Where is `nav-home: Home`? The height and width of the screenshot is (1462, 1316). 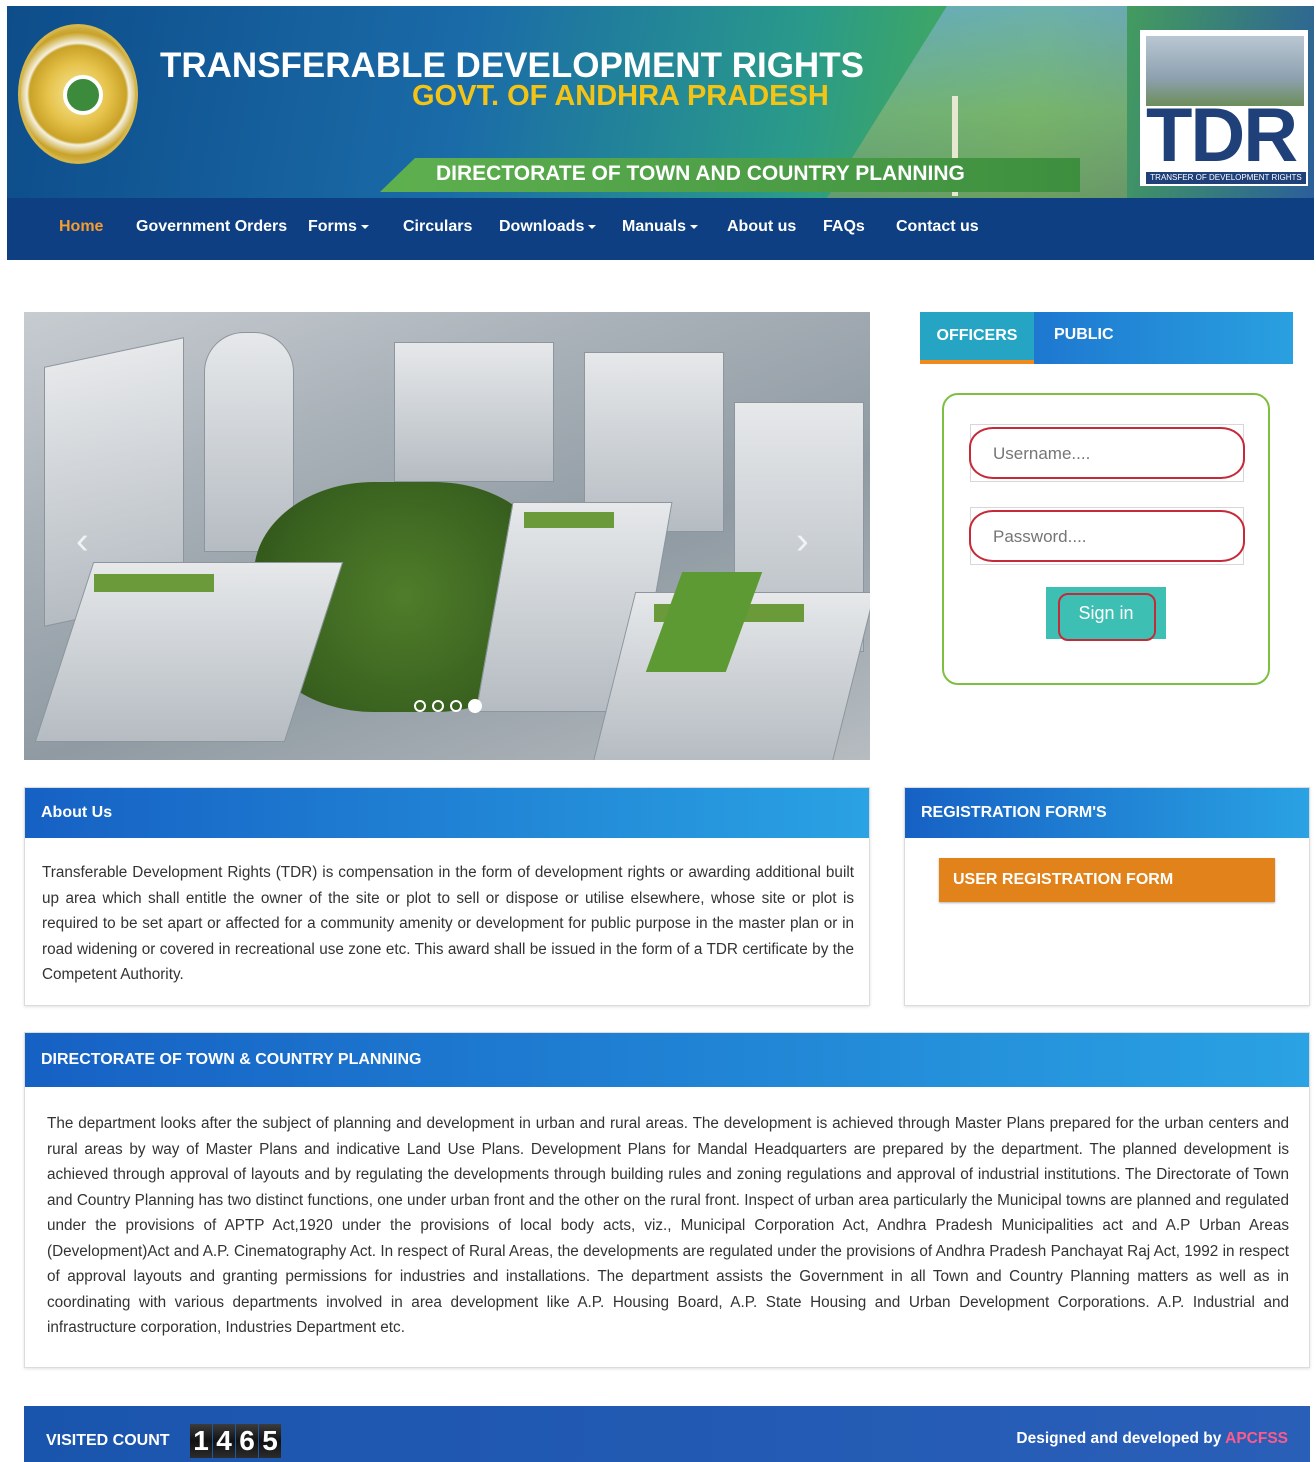 nav-home: Home is located at coordinates (81, 227).